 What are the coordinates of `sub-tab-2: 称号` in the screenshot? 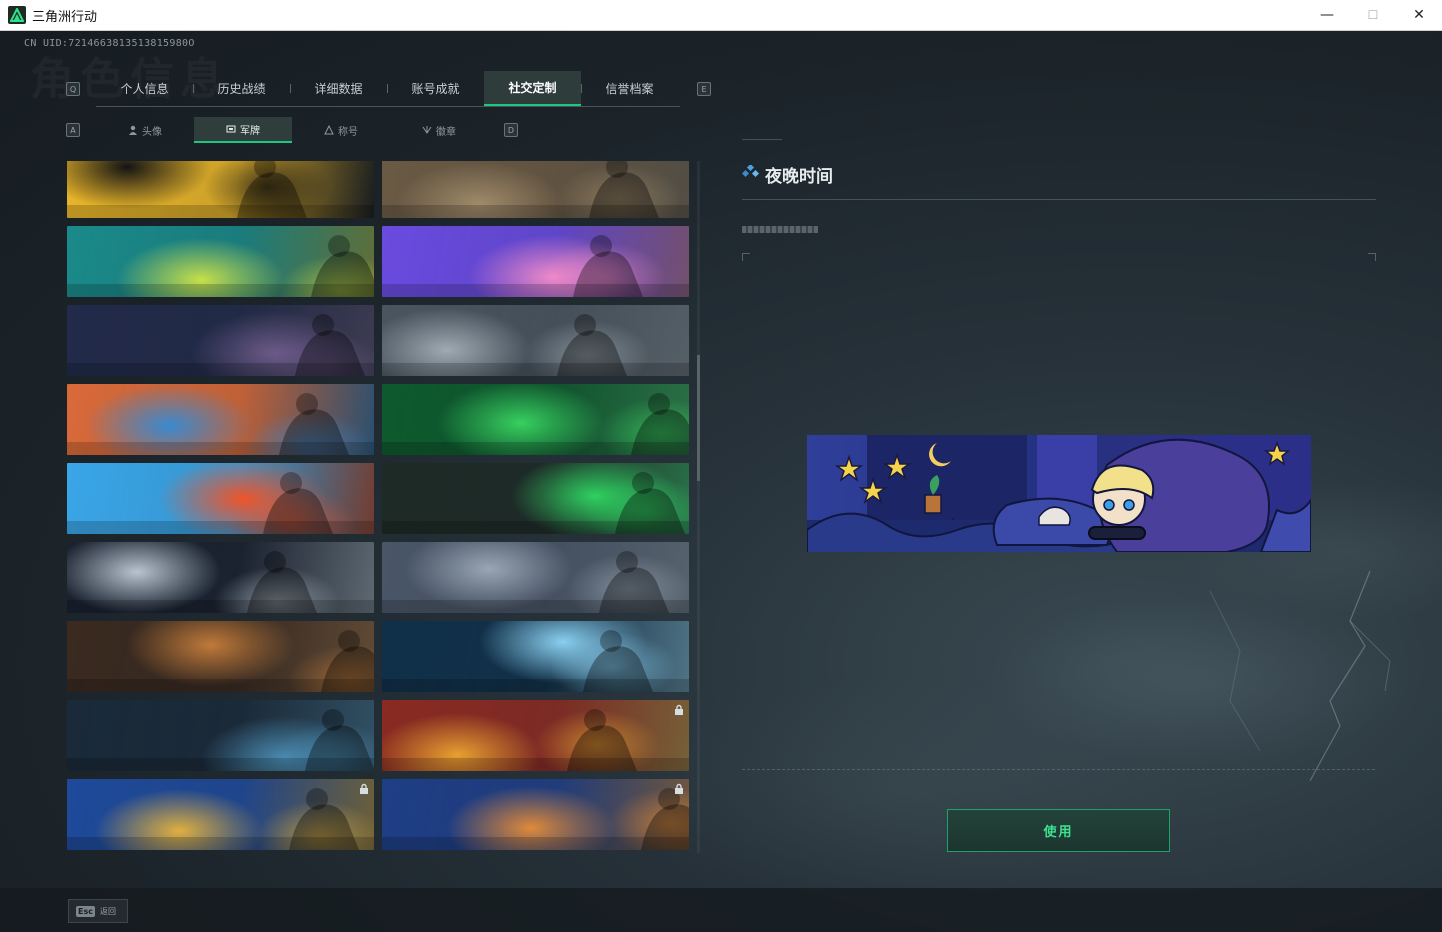 It's located at (341, 130).